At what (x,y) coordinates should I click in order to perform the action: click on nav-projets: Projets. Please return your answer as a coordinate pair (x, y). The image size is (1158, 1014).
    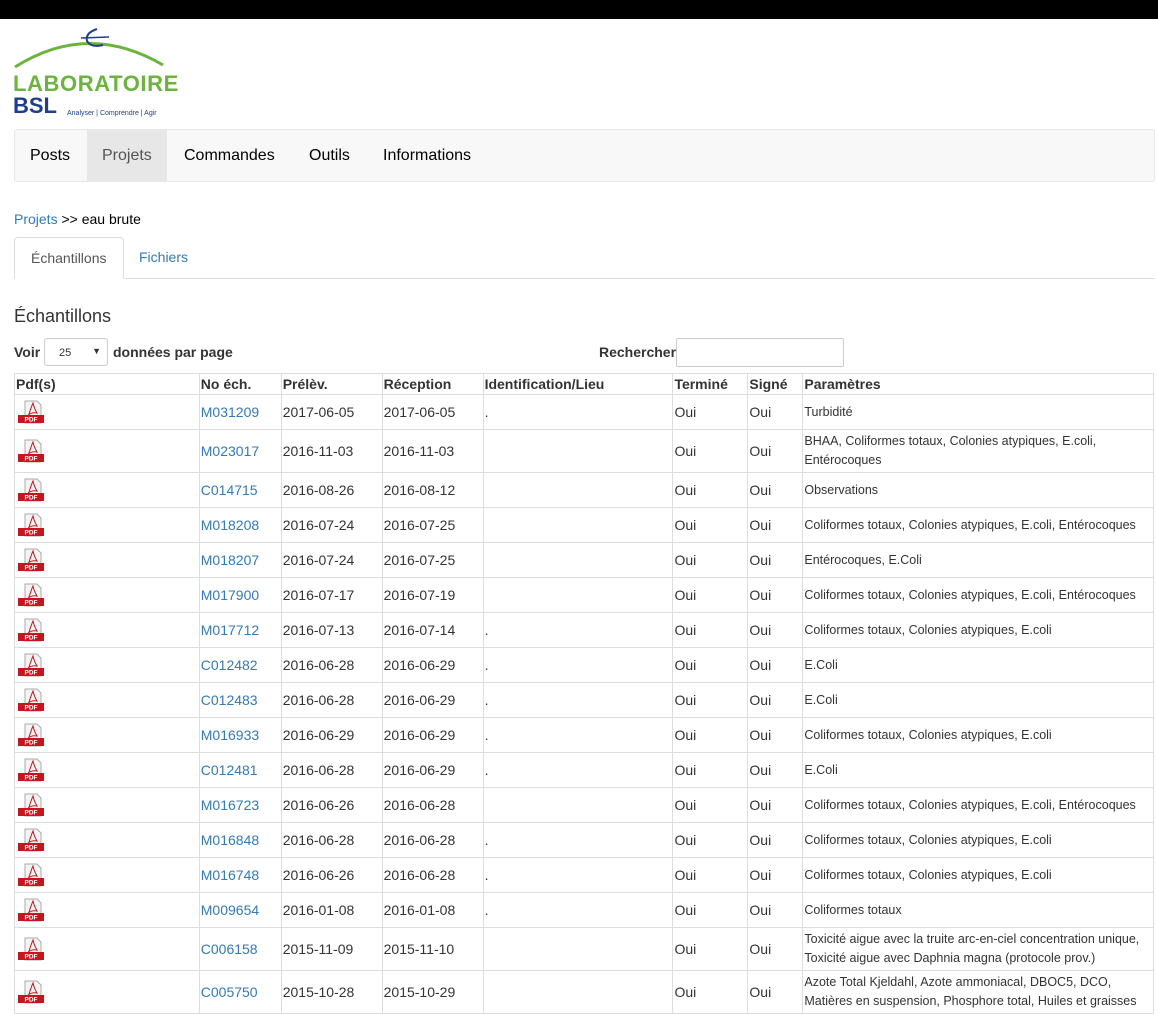
    Looking at the image, I should click on (127, 155).